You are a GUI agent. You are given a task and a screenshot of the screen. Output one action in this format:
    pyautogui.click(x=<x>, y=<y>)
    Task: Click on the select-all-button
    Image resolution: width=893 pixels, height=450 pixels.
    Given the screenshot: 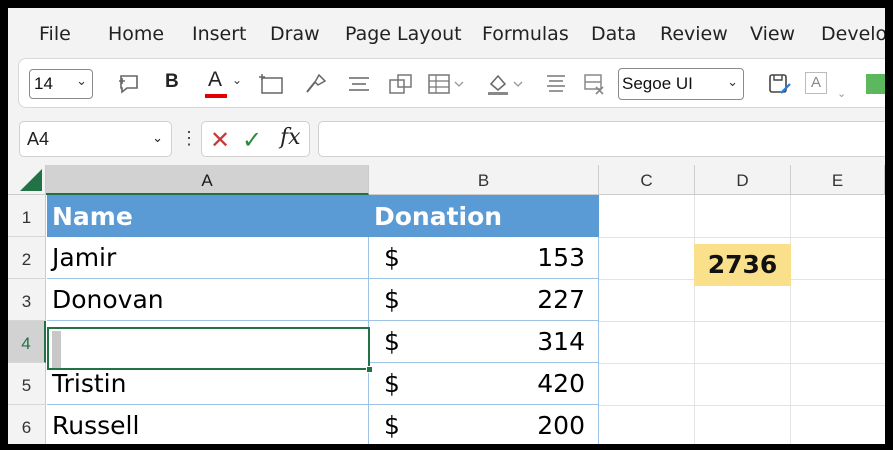 What is the action you would take?
    pyautogui.click(x=27, y=180)
    